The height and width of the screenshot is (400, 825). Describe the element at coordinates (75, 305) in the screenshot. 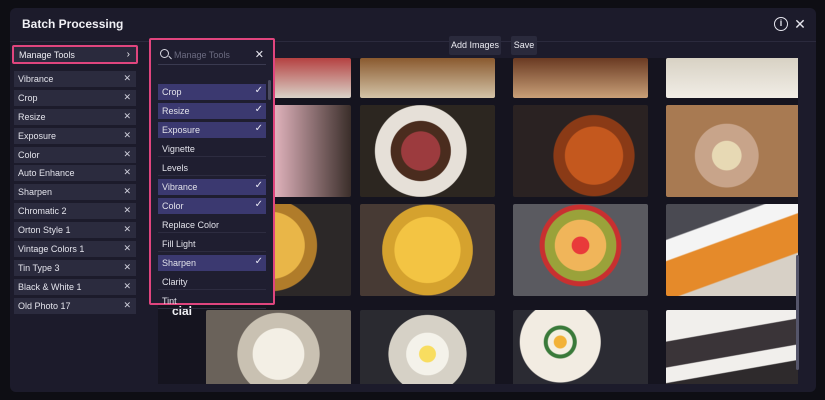

I see `applied-tool-item: Old Photo 17 ✕` at that location.